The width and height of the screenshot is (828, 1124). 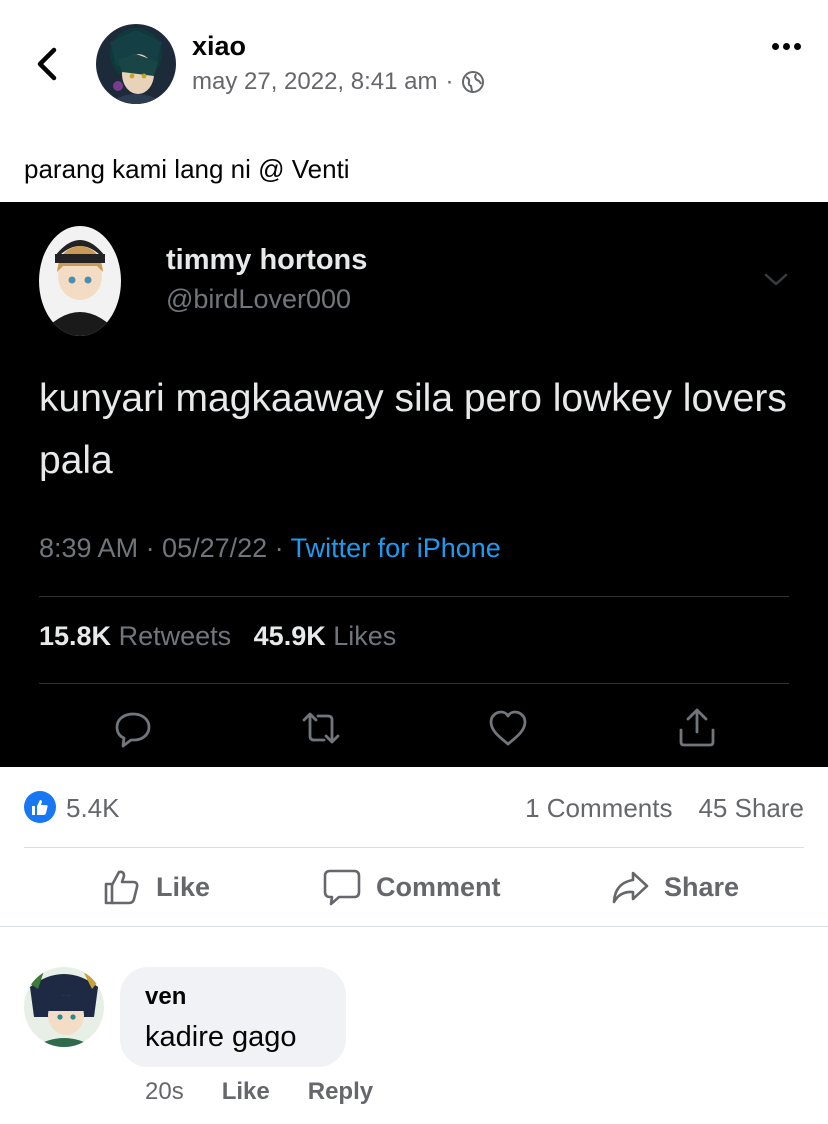 I want to click on author-name: xiao, so click(x=219, y=46).